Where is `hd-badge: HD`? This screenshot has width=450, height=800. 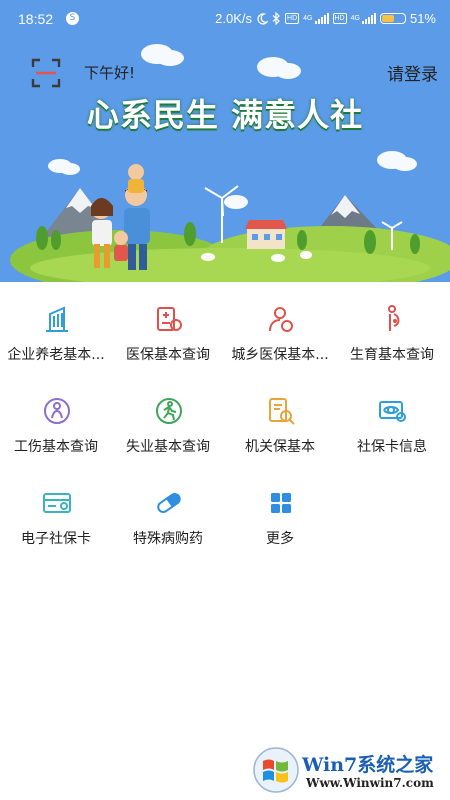
hd-badge: HD is located at coordinates (292, 18).